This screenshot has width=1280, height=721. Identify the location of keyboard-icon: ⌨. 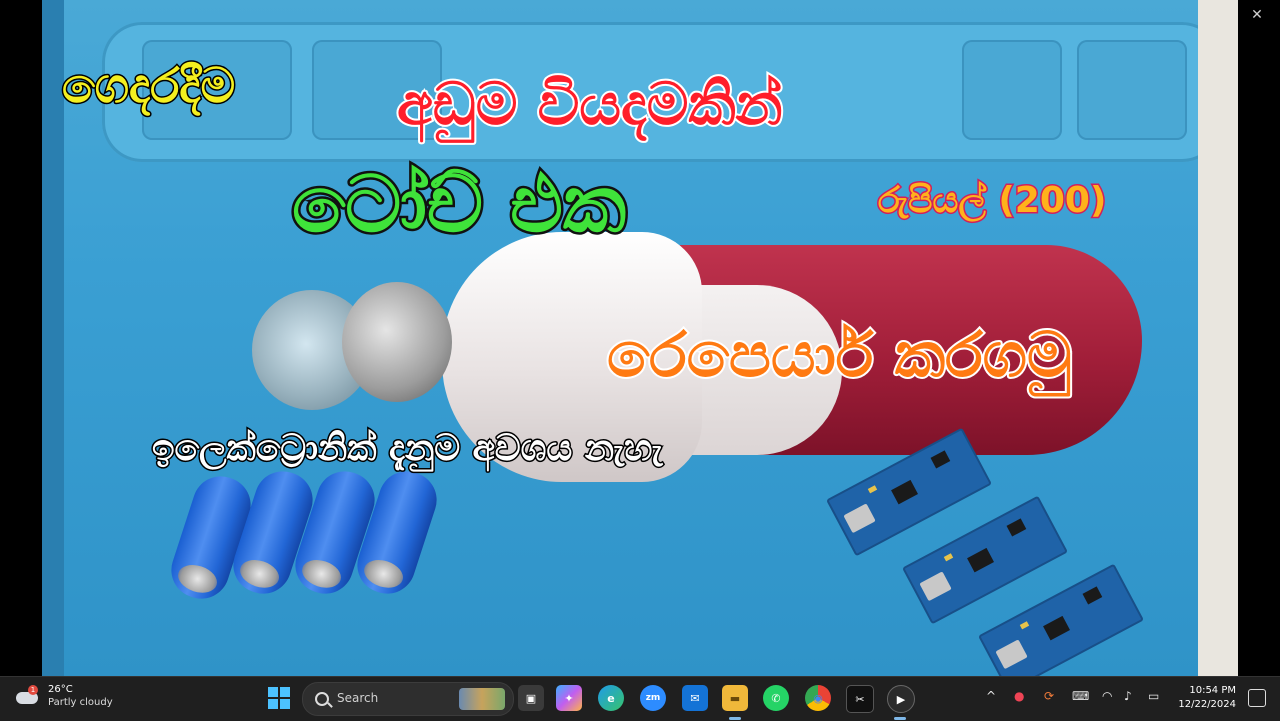
(1080, 696).